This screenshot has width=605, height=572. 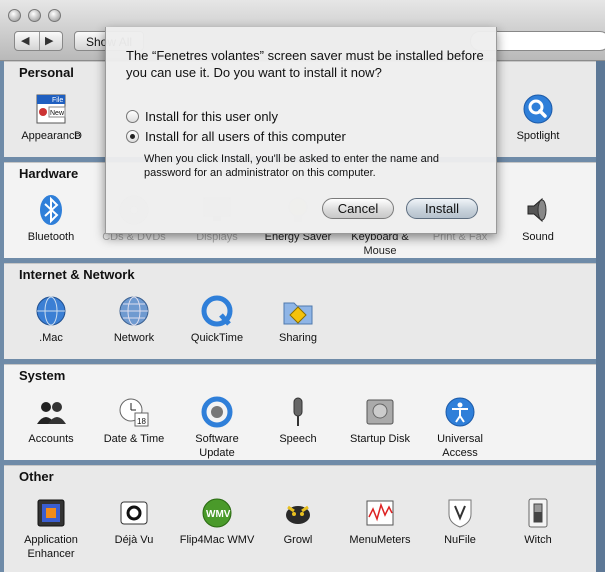 I want to click on pane-label: Bluetooth, so click(x=51, y=237).